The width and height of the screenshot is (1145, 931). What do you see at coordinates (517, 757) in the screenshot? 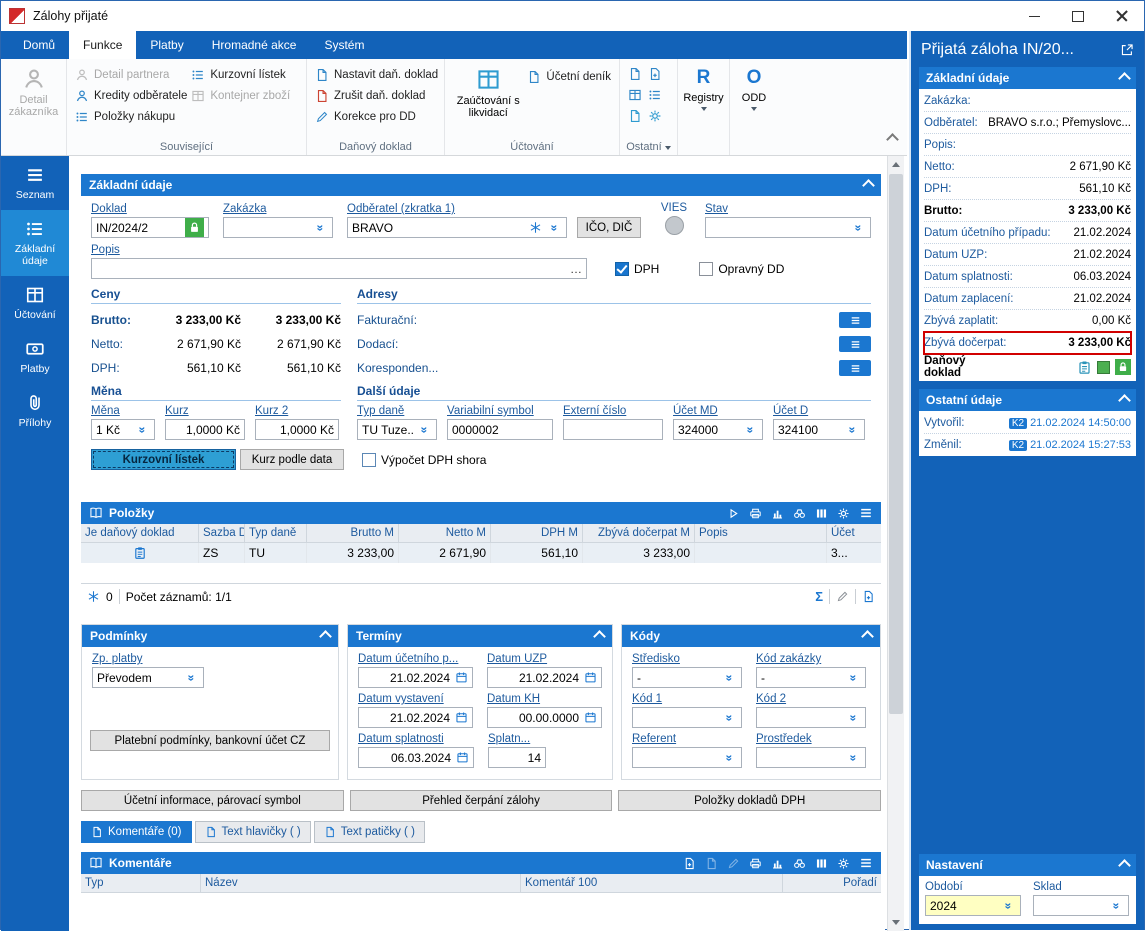
I see `splatnost-input: 14` at bounding box center [517, 757].